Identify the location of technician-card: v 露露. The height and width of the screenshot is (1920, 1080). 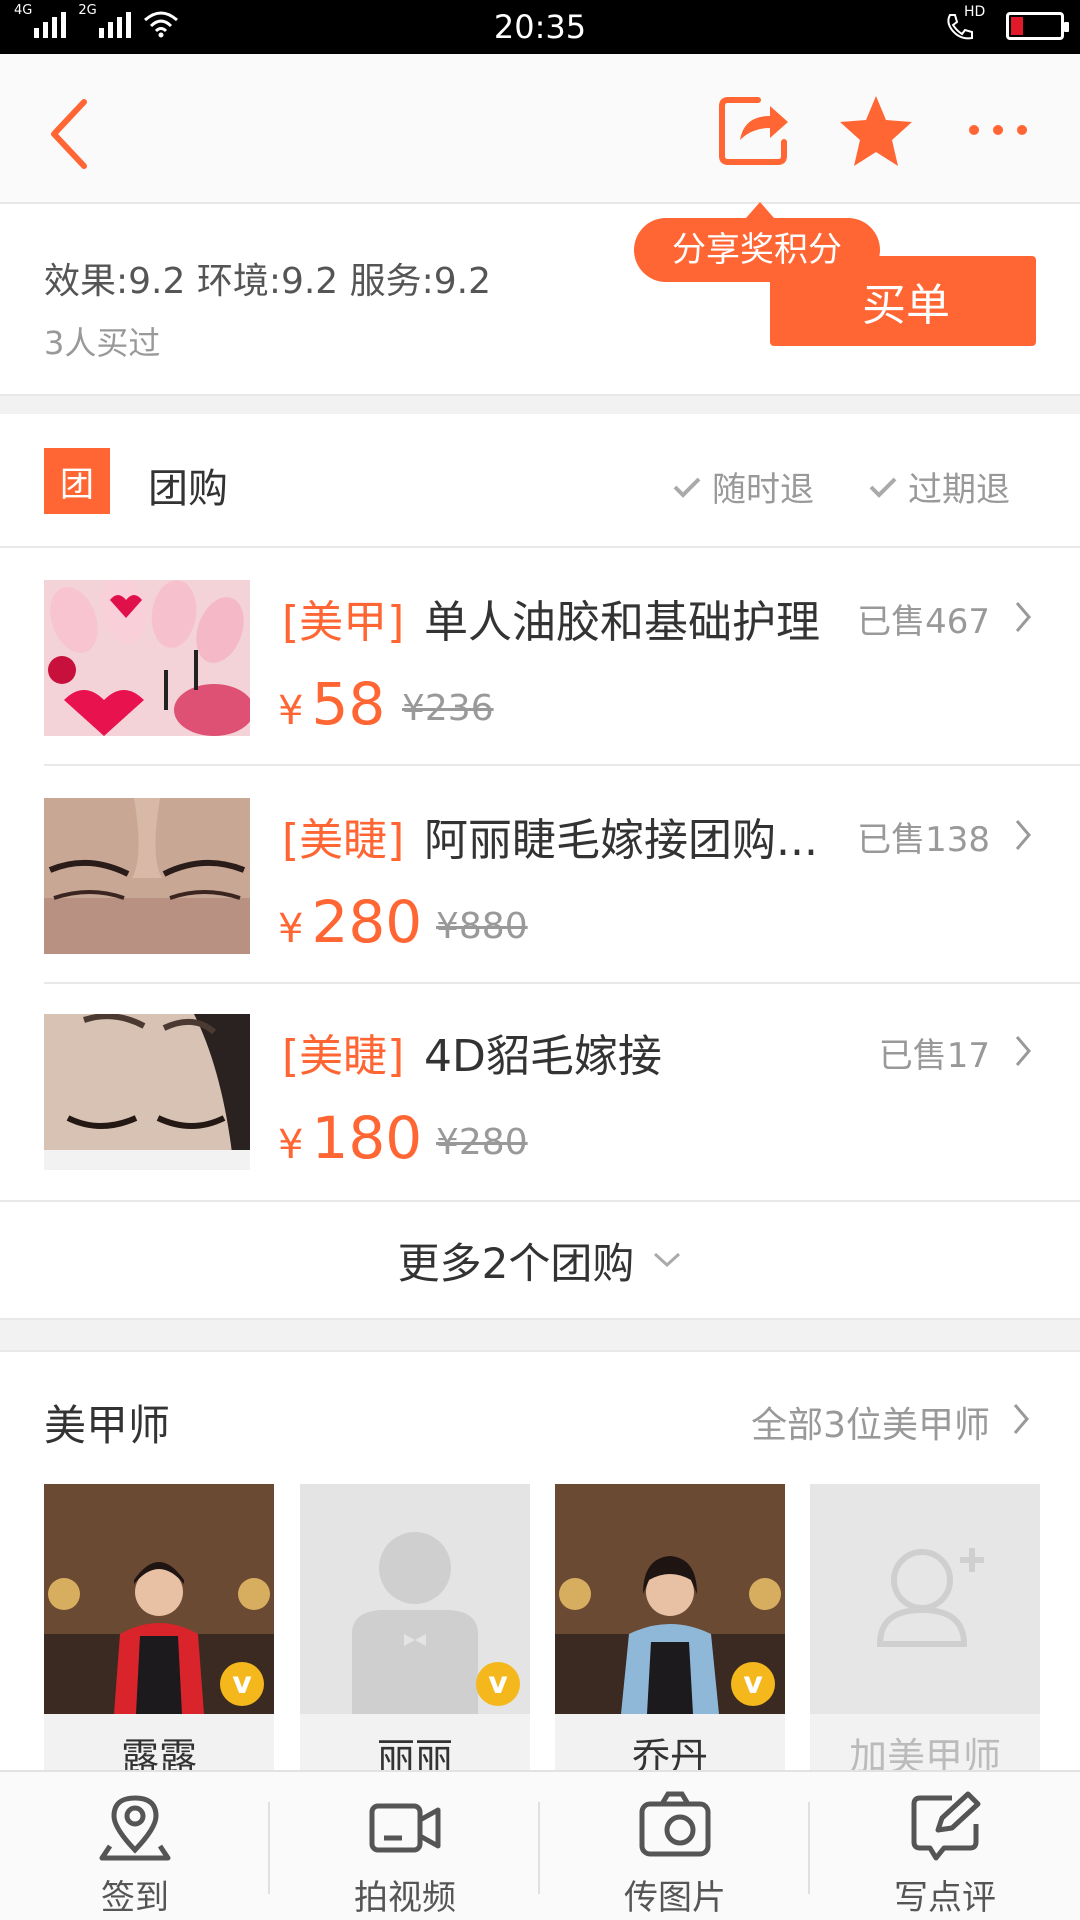
(159, 1634).